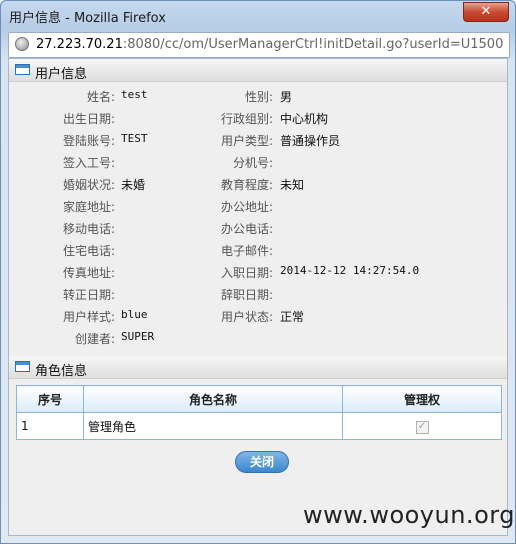 The image size is (516, 544). Describe the element at coordinates (409, 515) in the screenshot. I see `watermark: www.wooyun.org` at that location.